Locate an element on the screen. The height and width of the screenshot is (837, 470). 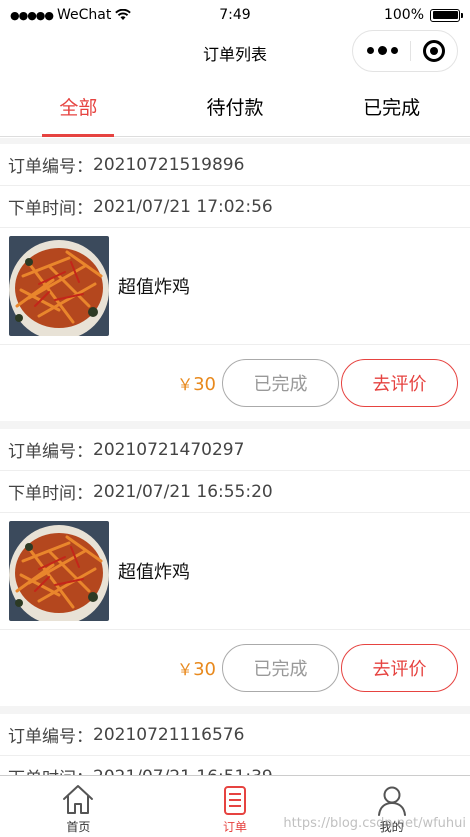
battery-icon is located at coordinates (446, 15).